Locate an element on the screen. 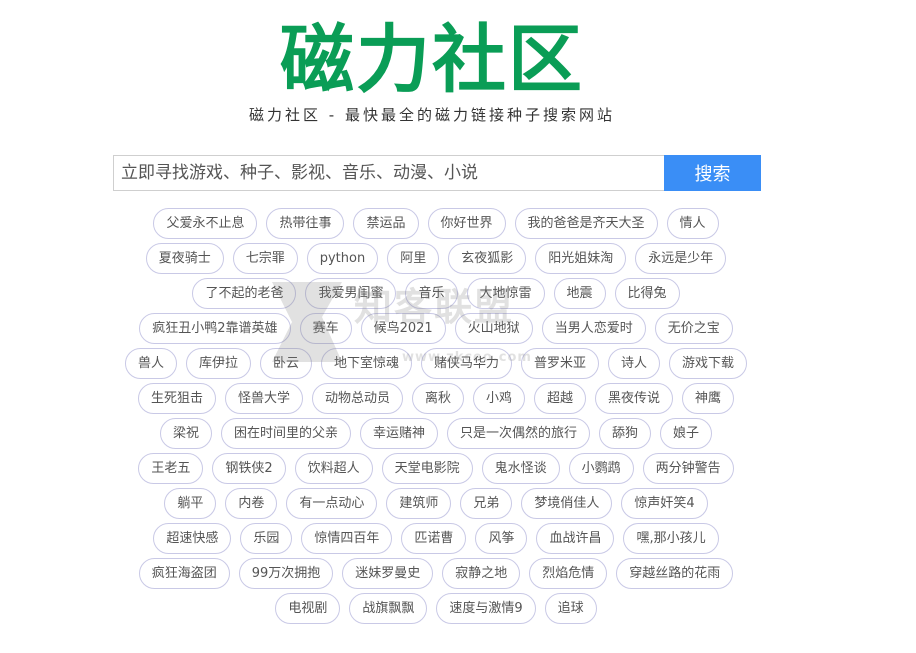 The width and height of the screenshot is (916, 653). tag-link: 梁祝 is located at coordinates (185, 433).